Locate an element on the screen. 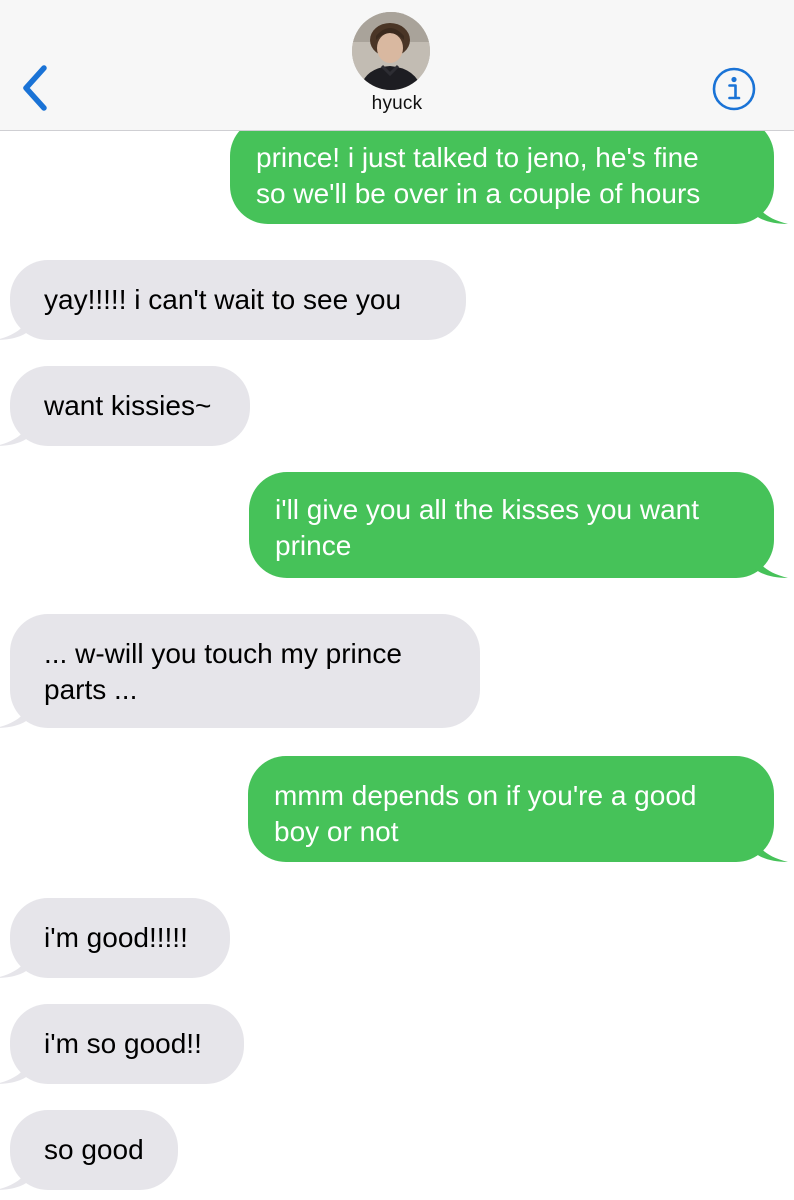 Image resolution: width=794 pixels, height=1200 pixels. contact-name: hyuck is located at coordinates (397, 104).